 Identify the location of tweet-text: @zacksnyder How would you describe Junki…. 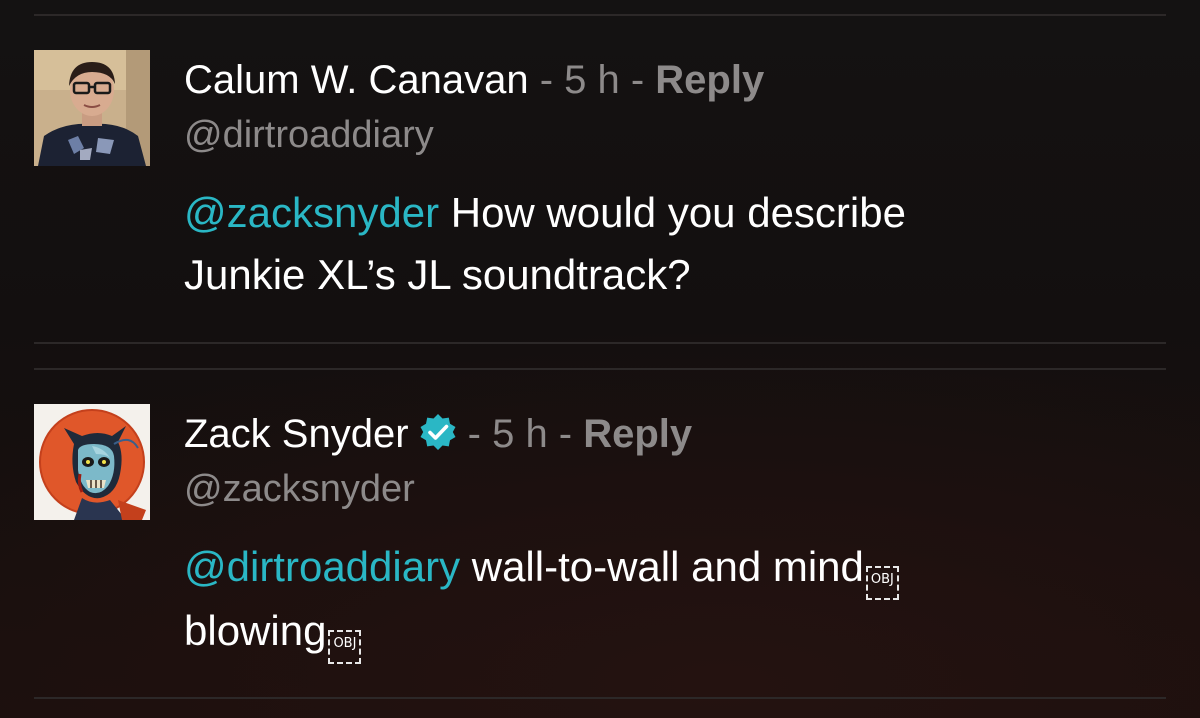
(654, 244).